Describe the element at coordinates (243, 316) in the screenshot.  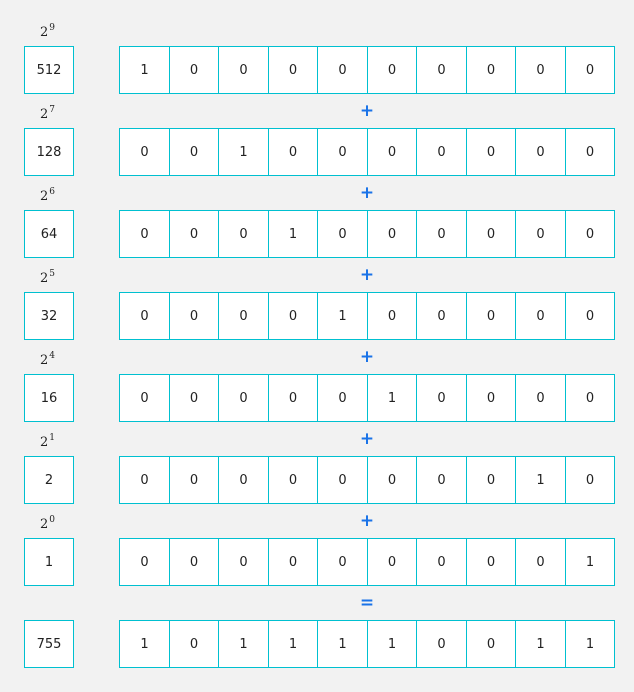
I see `row-3-bit-2: 0` at that location.